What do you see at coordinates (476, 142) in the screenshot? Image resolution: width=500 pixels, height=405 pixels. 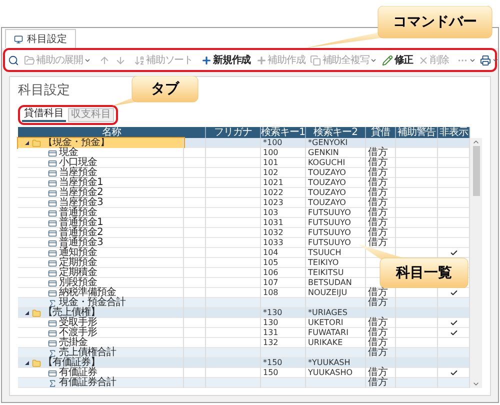 I see `scroll-up-icon` at bounding box center [476, 142].